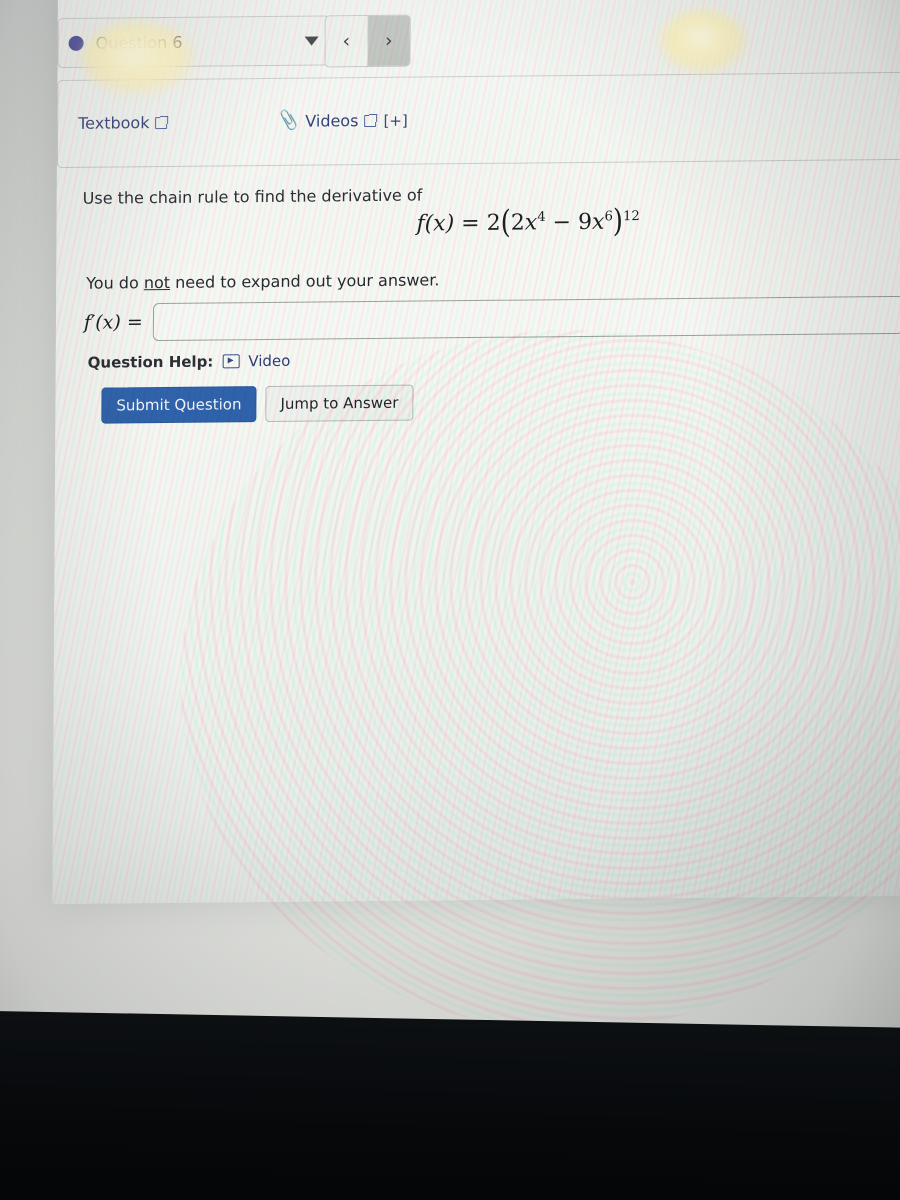  I want to click on previous-question-button: ‹, so click(346, 41).